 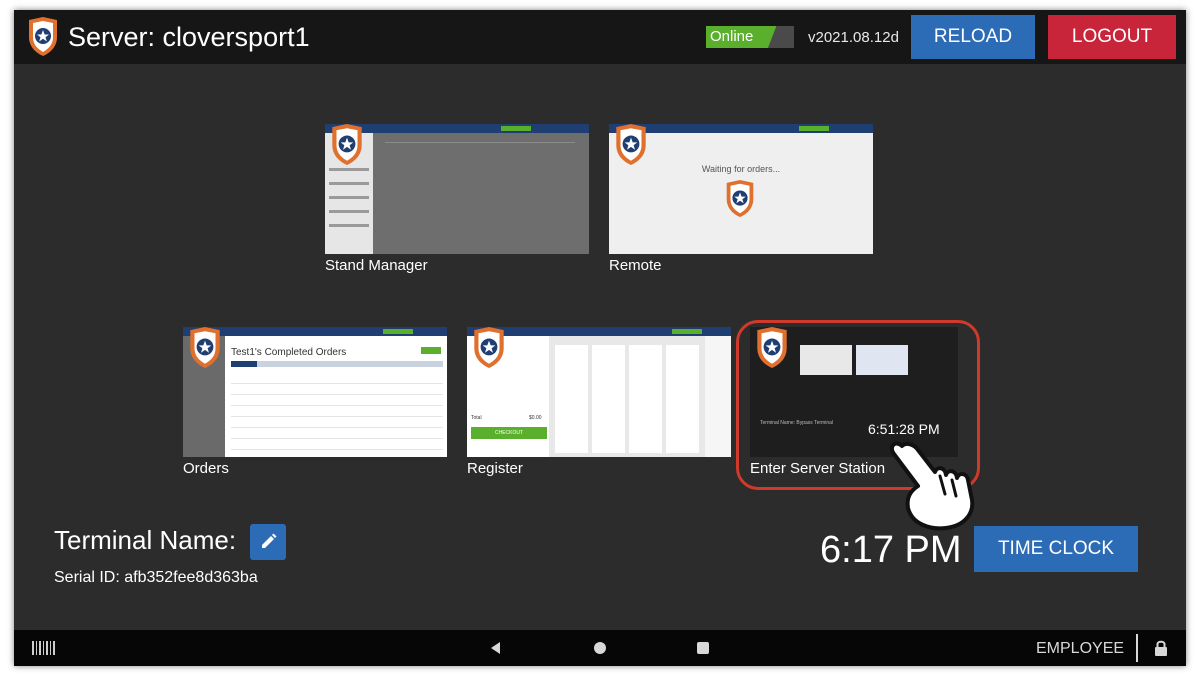 What do you see at coordinates (973, 37) in the screenshot?
I see `reload-button: RELOAD` at bounding box center [973, 37].